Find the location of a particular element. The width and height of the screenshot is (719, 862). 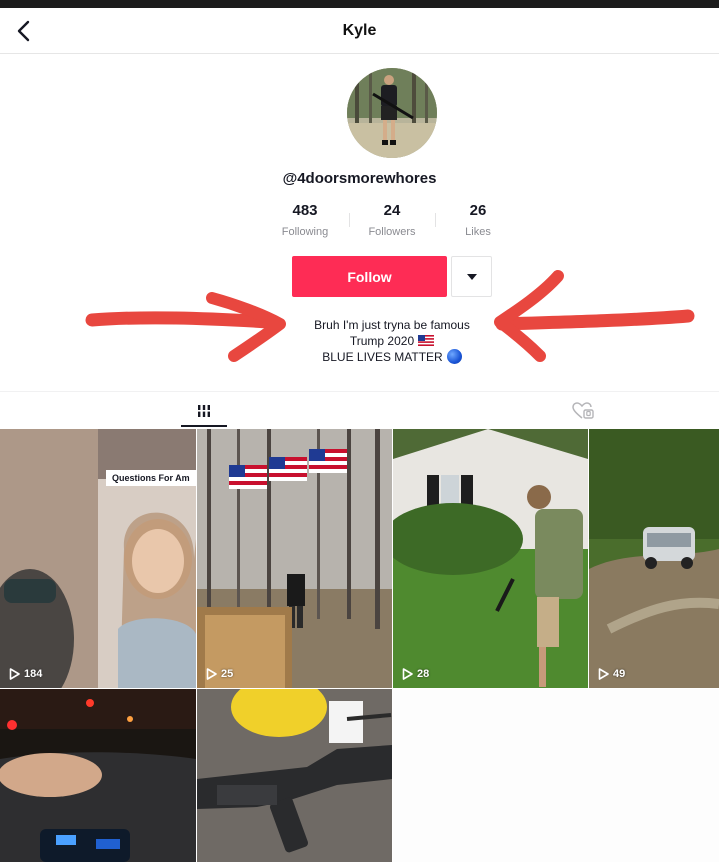

caret-down-icon is located at coordinates (471, 276).